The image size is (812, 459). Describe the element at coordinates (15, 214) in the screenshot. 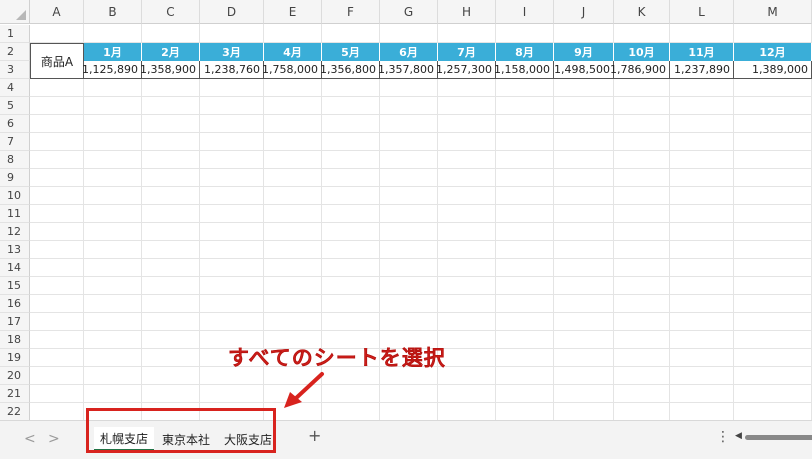

I see `row-header-11: 11` at that location.